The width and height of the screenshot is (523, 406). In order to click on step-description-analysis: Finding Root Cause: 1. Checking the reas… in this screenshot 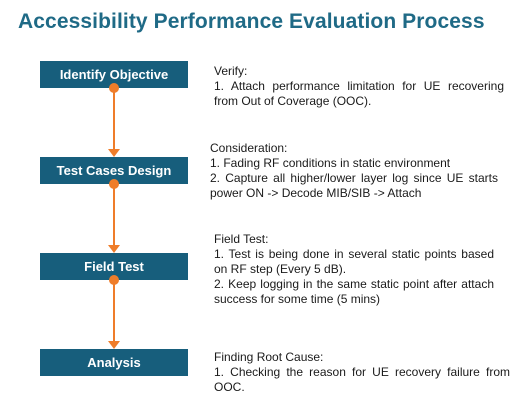, I will do `click(362, 372)`.